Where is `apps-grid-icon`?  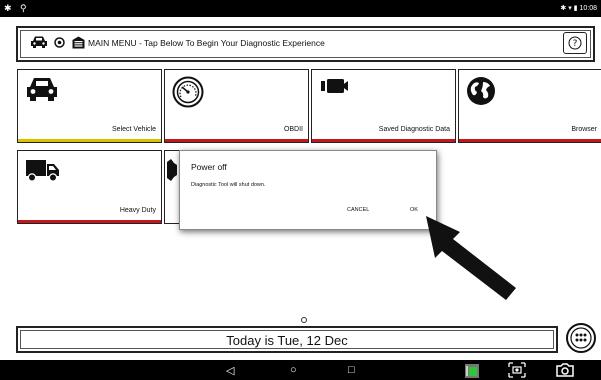
apps-grid-icon is located at coordinates (581, 338).